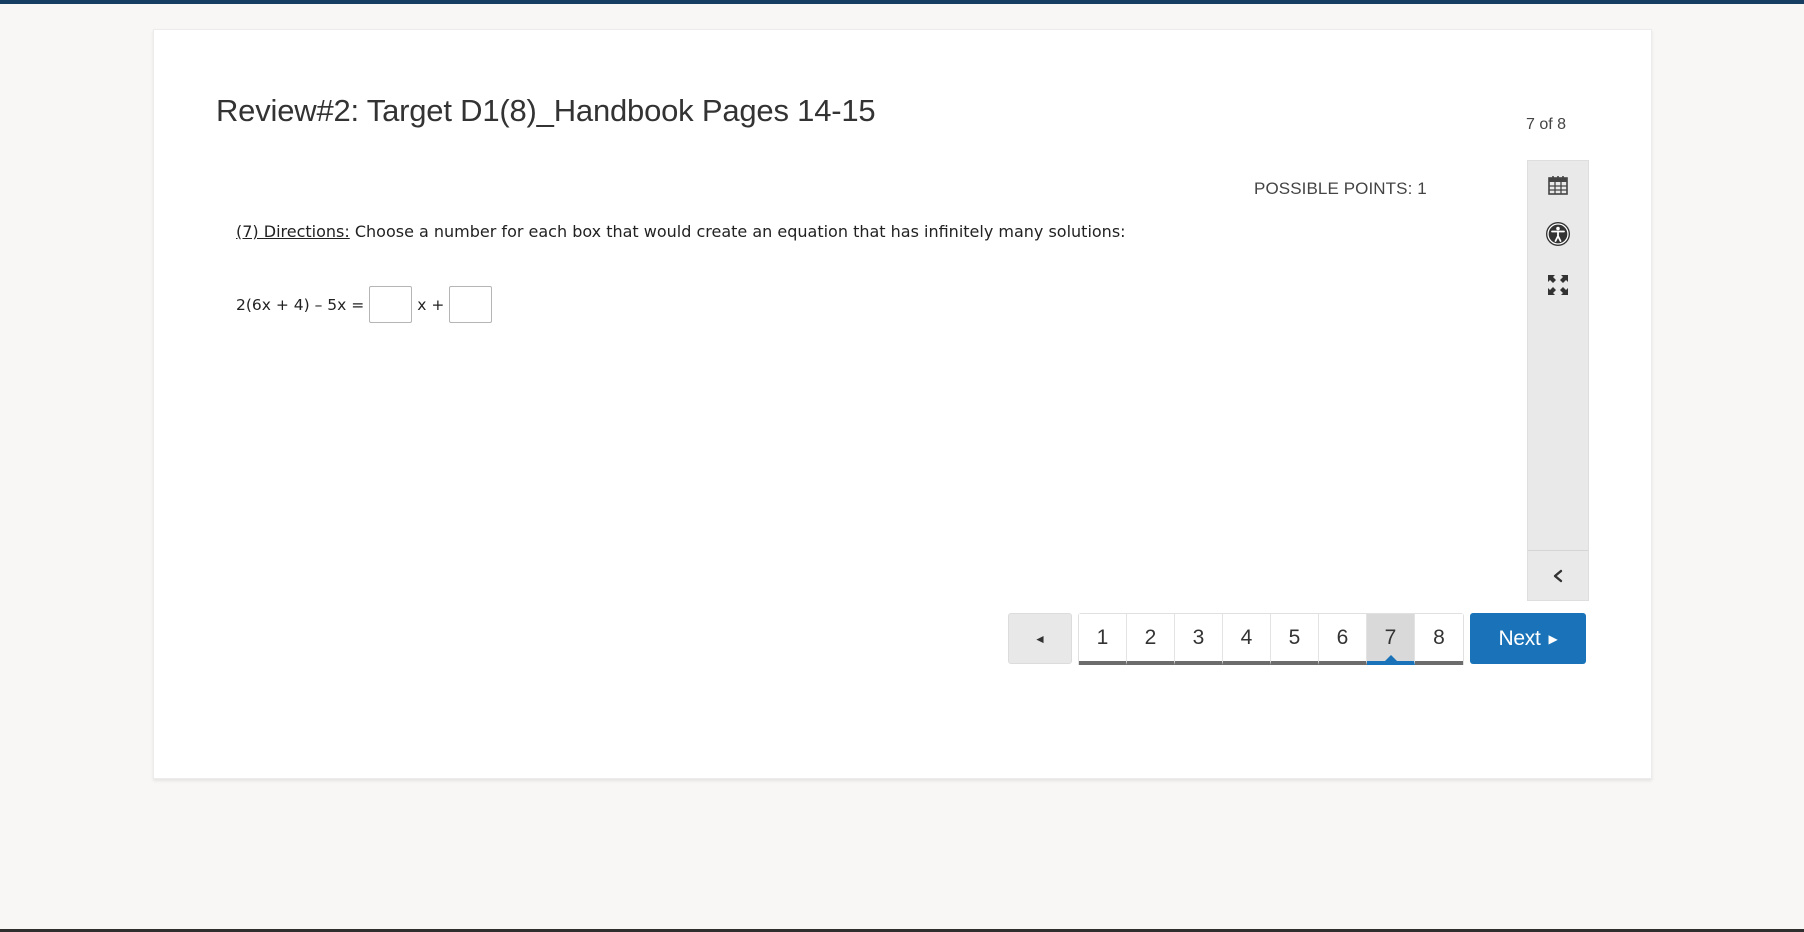  What do you see at coordinates (391, 304) in the screenshot?
I see `coefficient-answer-box` at bounding box center [391, 304].